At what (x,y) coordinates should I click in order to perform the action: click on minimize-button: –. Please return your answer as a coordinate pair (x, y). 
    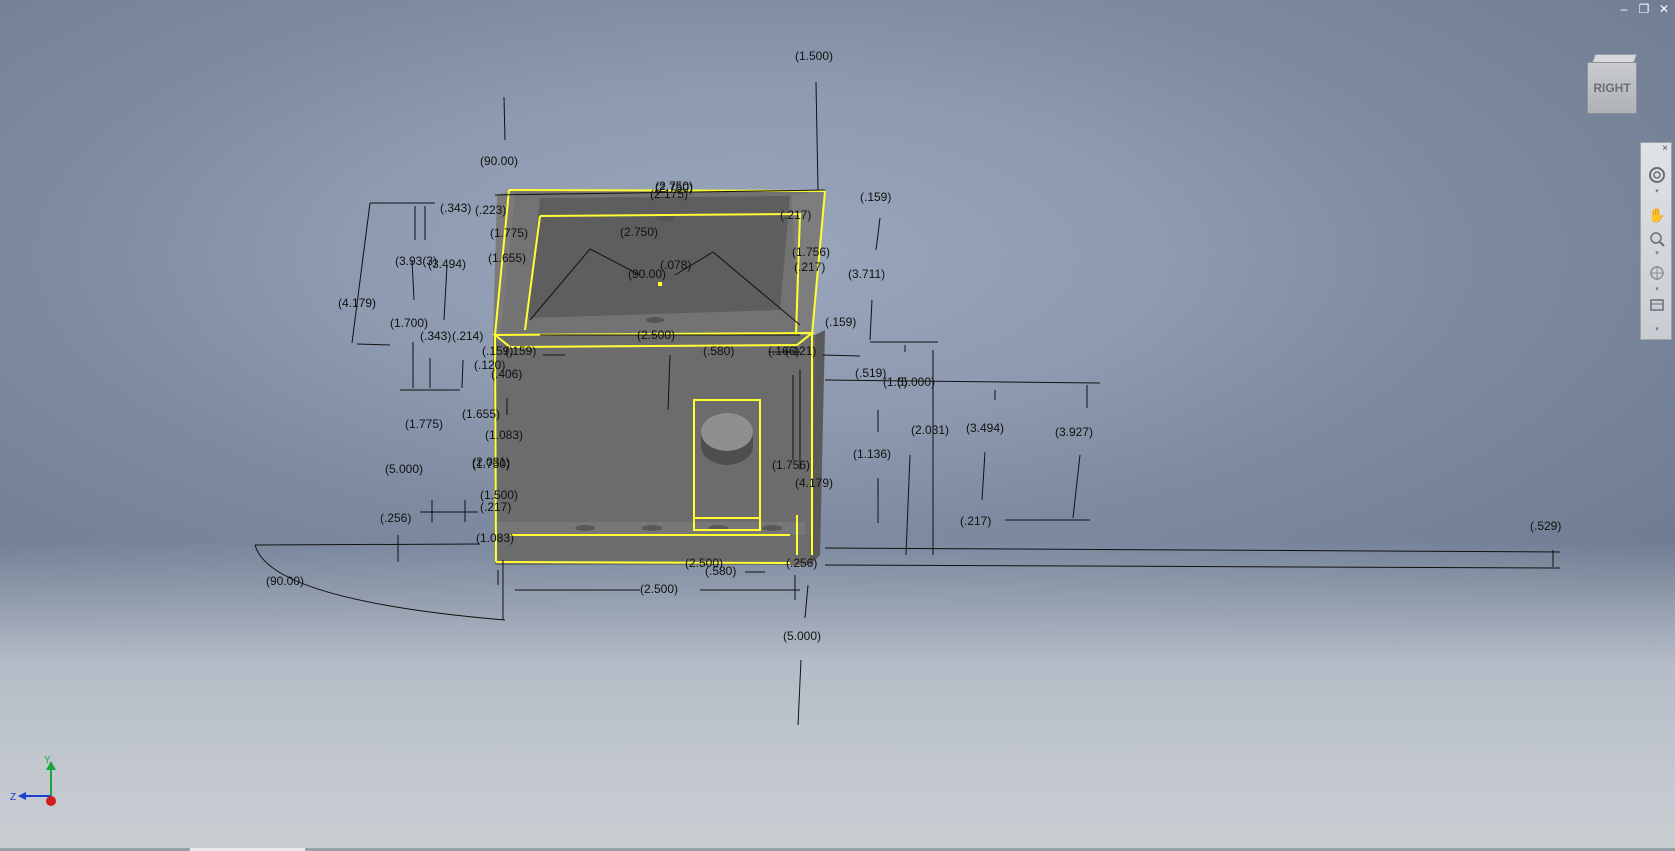
    Looking at the image, I should click on (1624, 9).